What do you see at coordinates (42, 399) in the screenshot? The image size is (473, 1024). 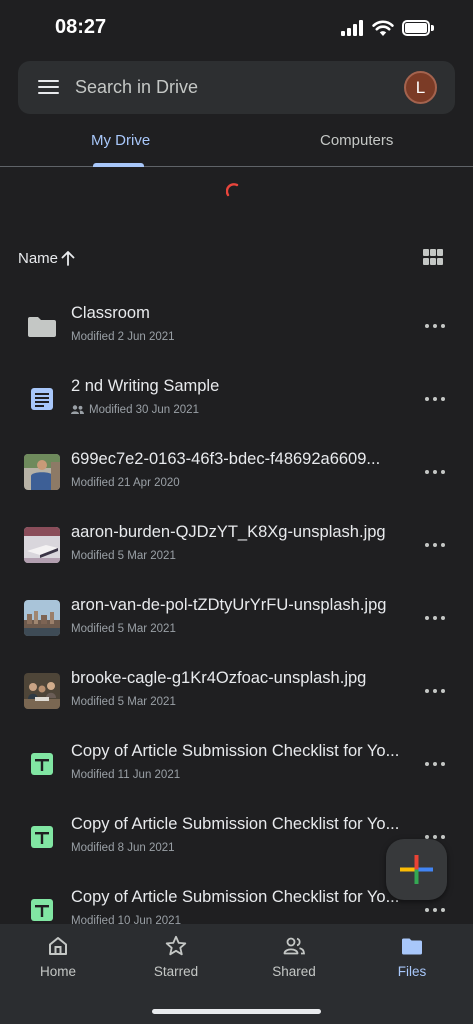 I see `google-docs-icon` at bounding box center [42, 399].